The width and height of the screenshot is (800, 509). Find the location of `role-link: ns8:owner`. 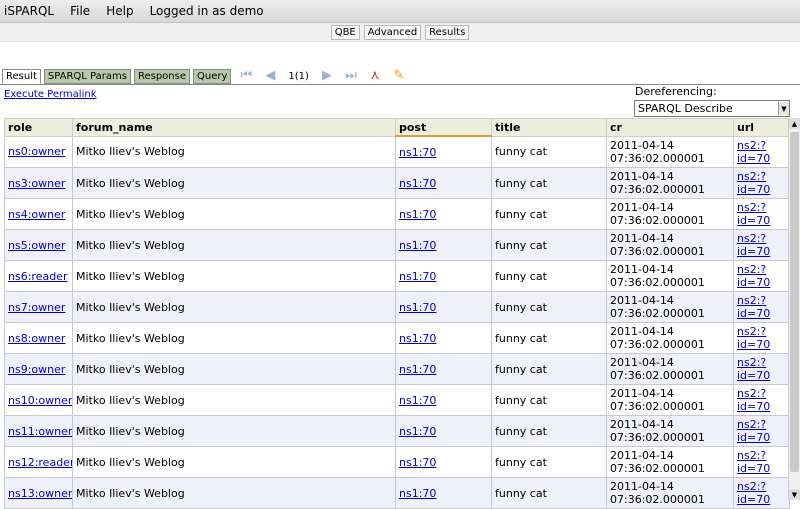

role-link: ns8:owner is located at coordinates (36, 338).